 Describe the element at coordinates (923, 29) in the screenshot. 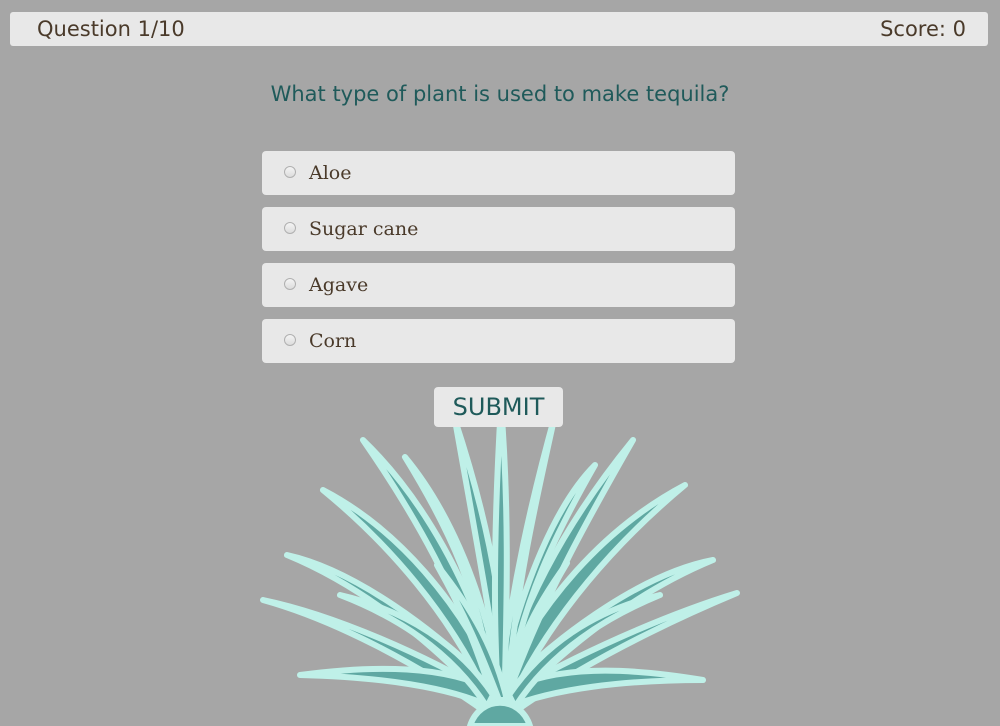

I see `score-display: Score: 0` at that location.